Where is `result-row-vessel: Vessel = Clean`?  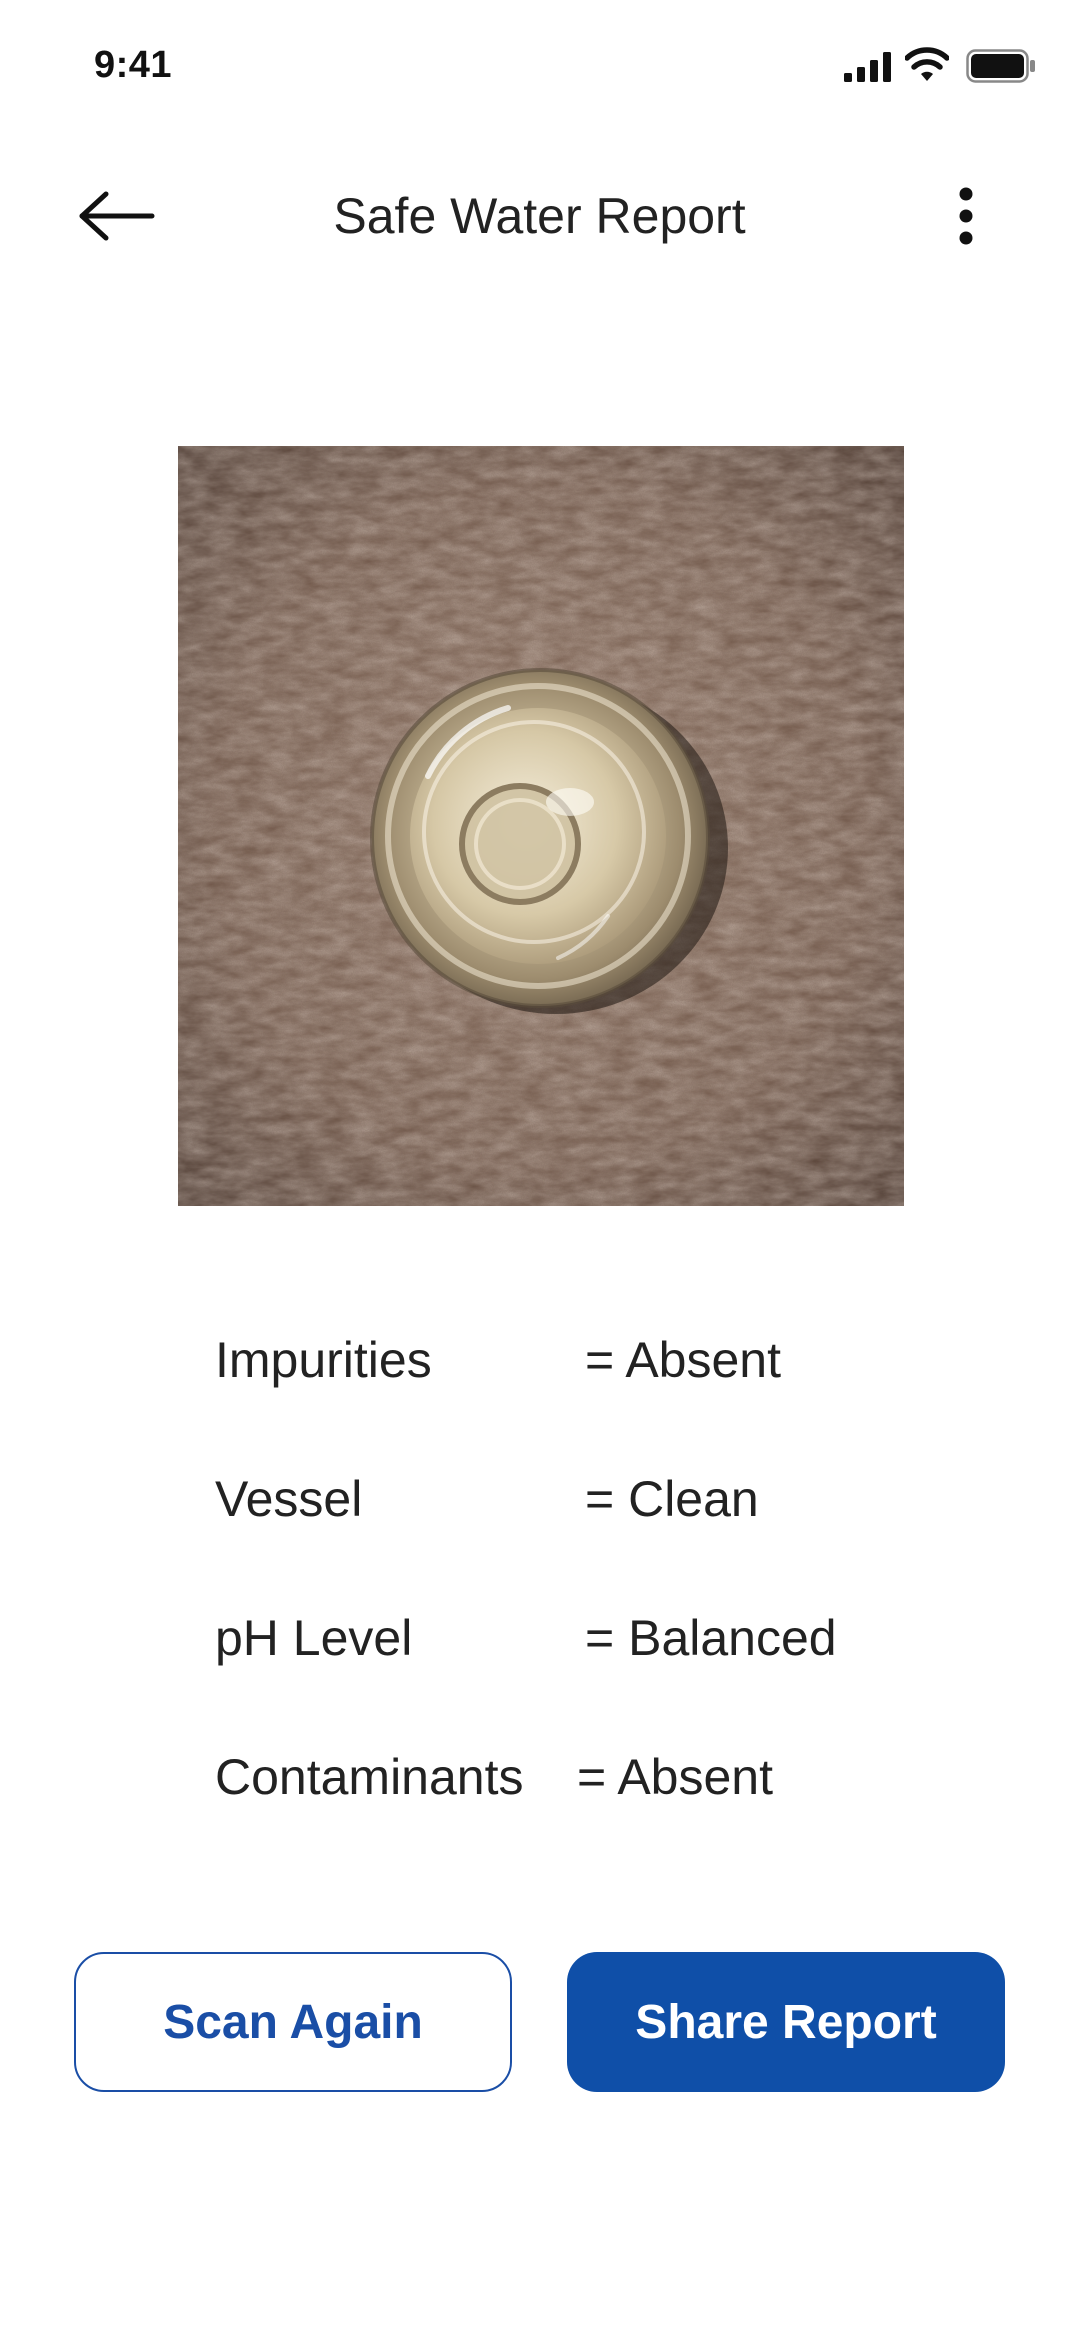 result-row-vessel: Vessel = Clean is located at coordinates (565, 1528).